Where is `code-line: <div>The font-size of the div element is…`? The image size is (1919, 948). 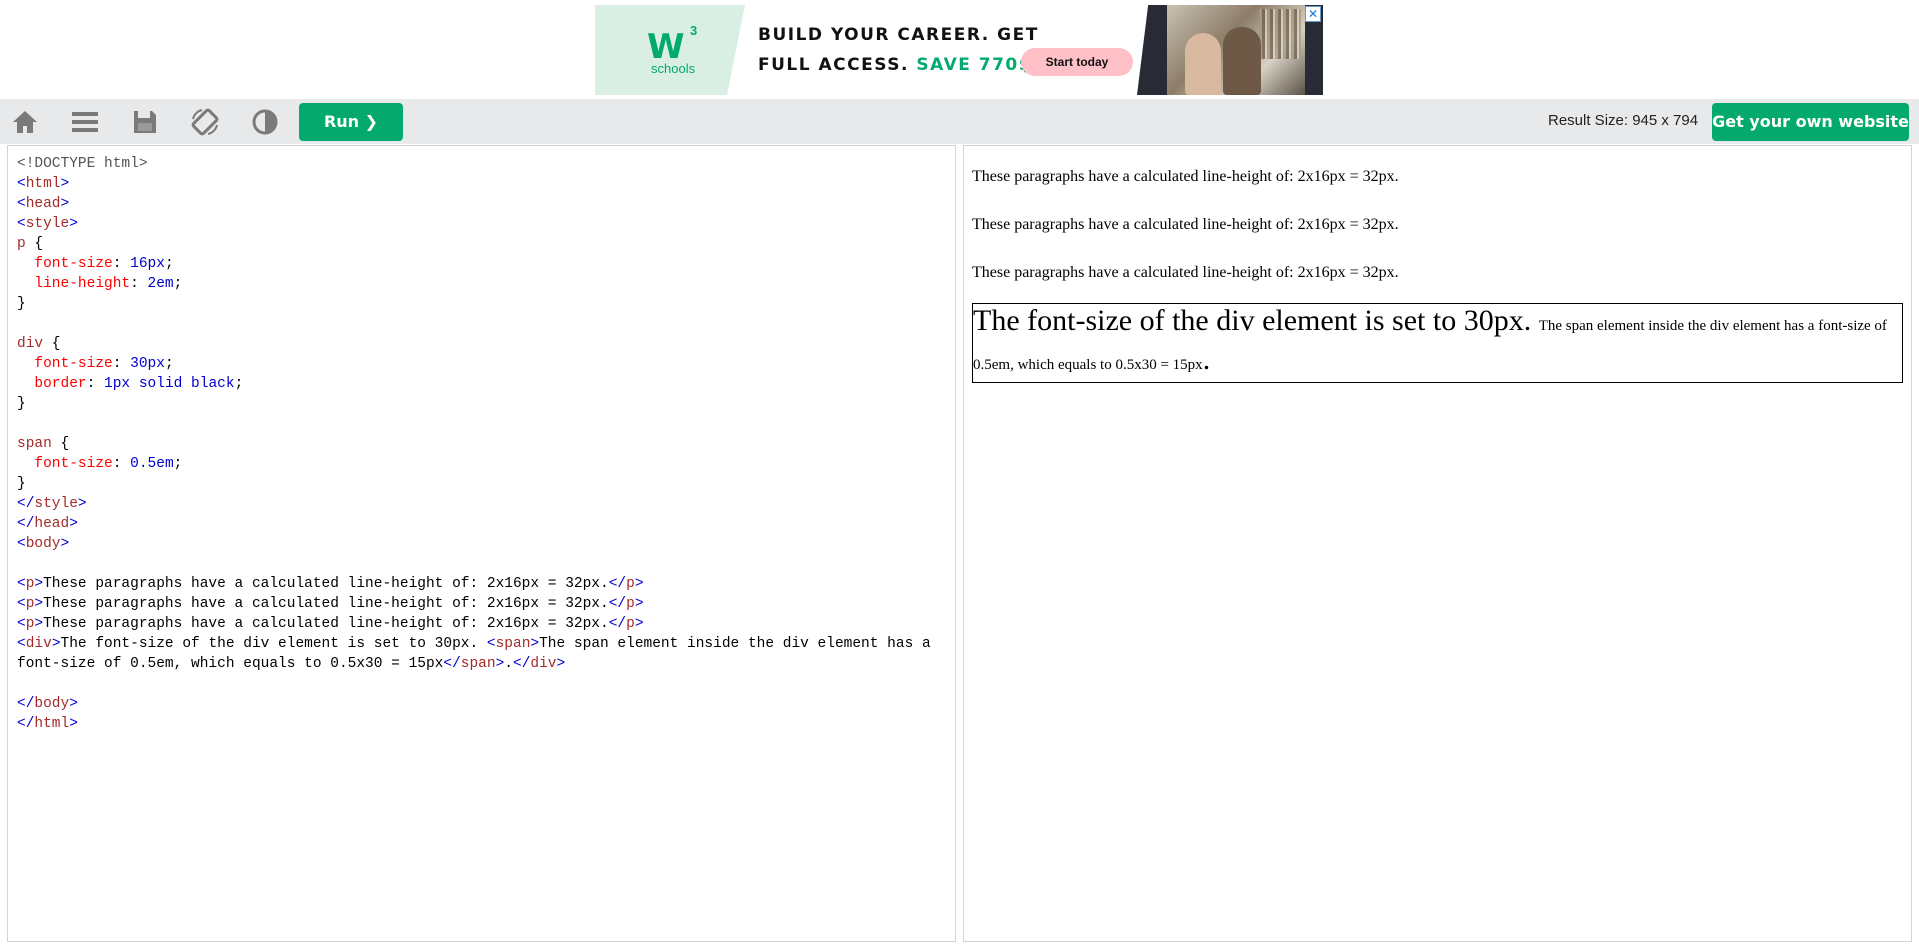 code-line: <div>The font-size of the div element is… is located at coordinates (484, 654).